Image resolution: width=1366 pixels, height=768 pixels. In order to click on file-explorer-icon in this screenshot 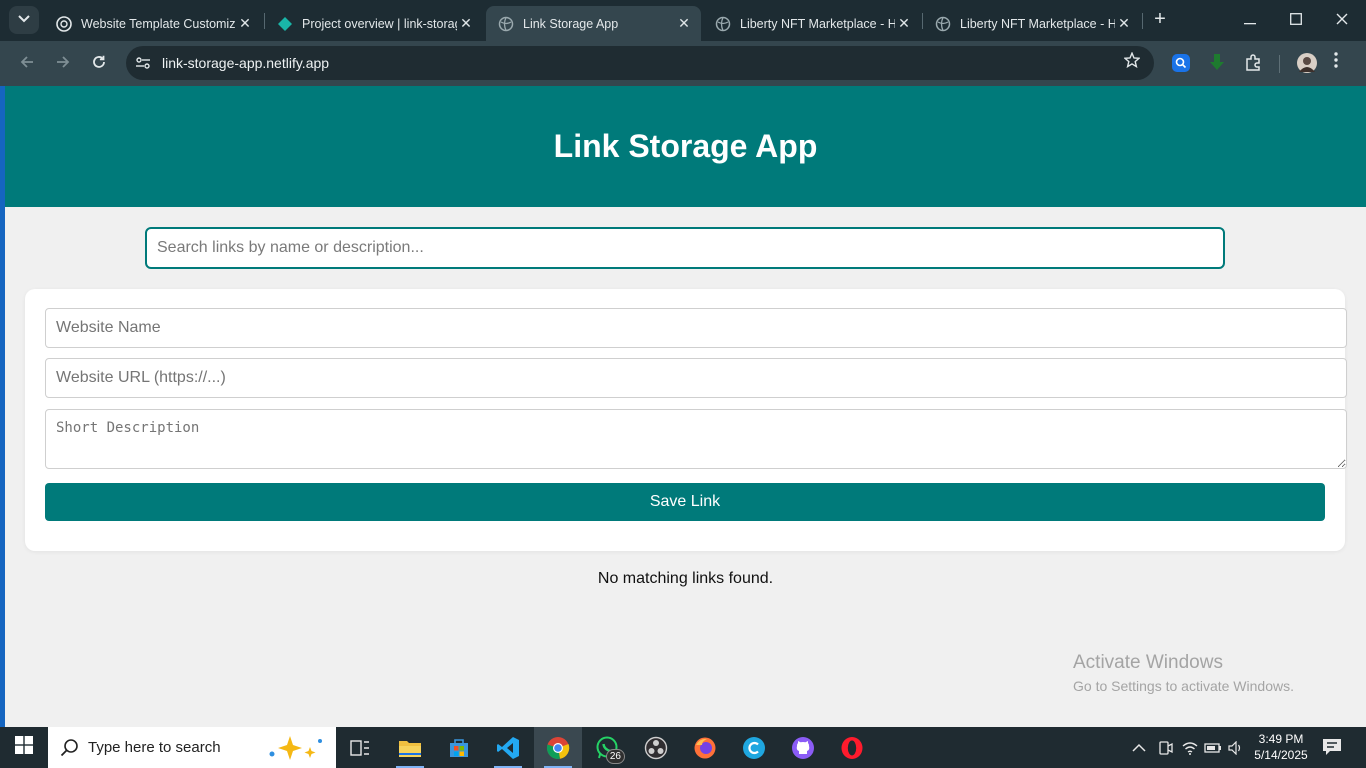, I will do `click(410, 747)`.